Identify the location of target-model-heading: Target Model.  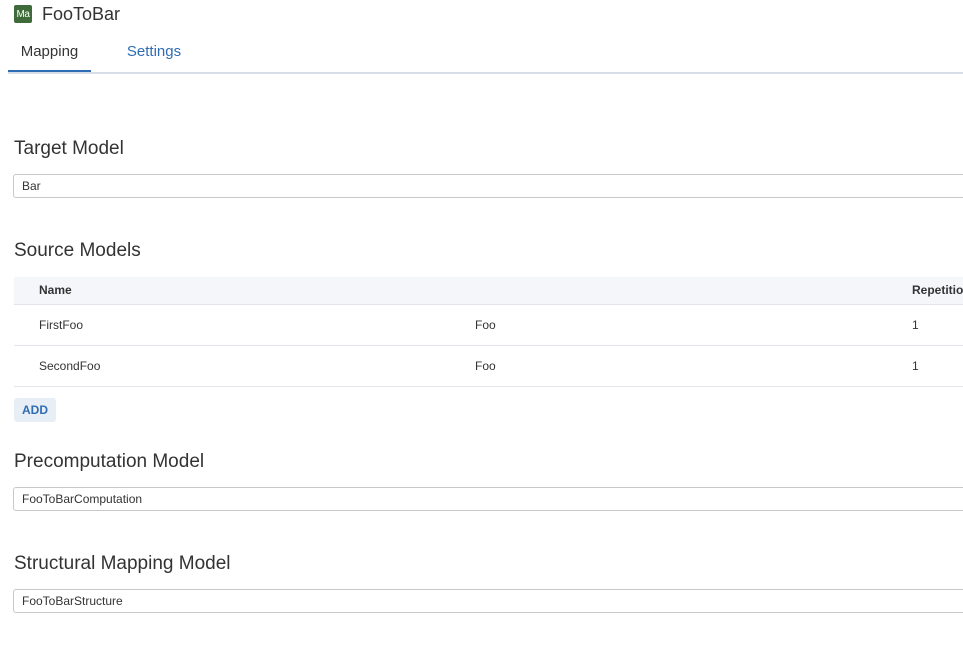
(69, 148).